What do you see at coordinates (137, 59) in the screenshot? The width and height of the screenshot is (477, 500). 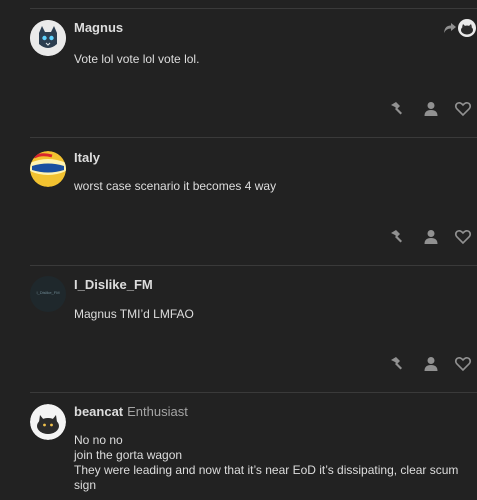 I see `post-body: Vote lol vote lol vote lol.` at bounding box center [137, 59].